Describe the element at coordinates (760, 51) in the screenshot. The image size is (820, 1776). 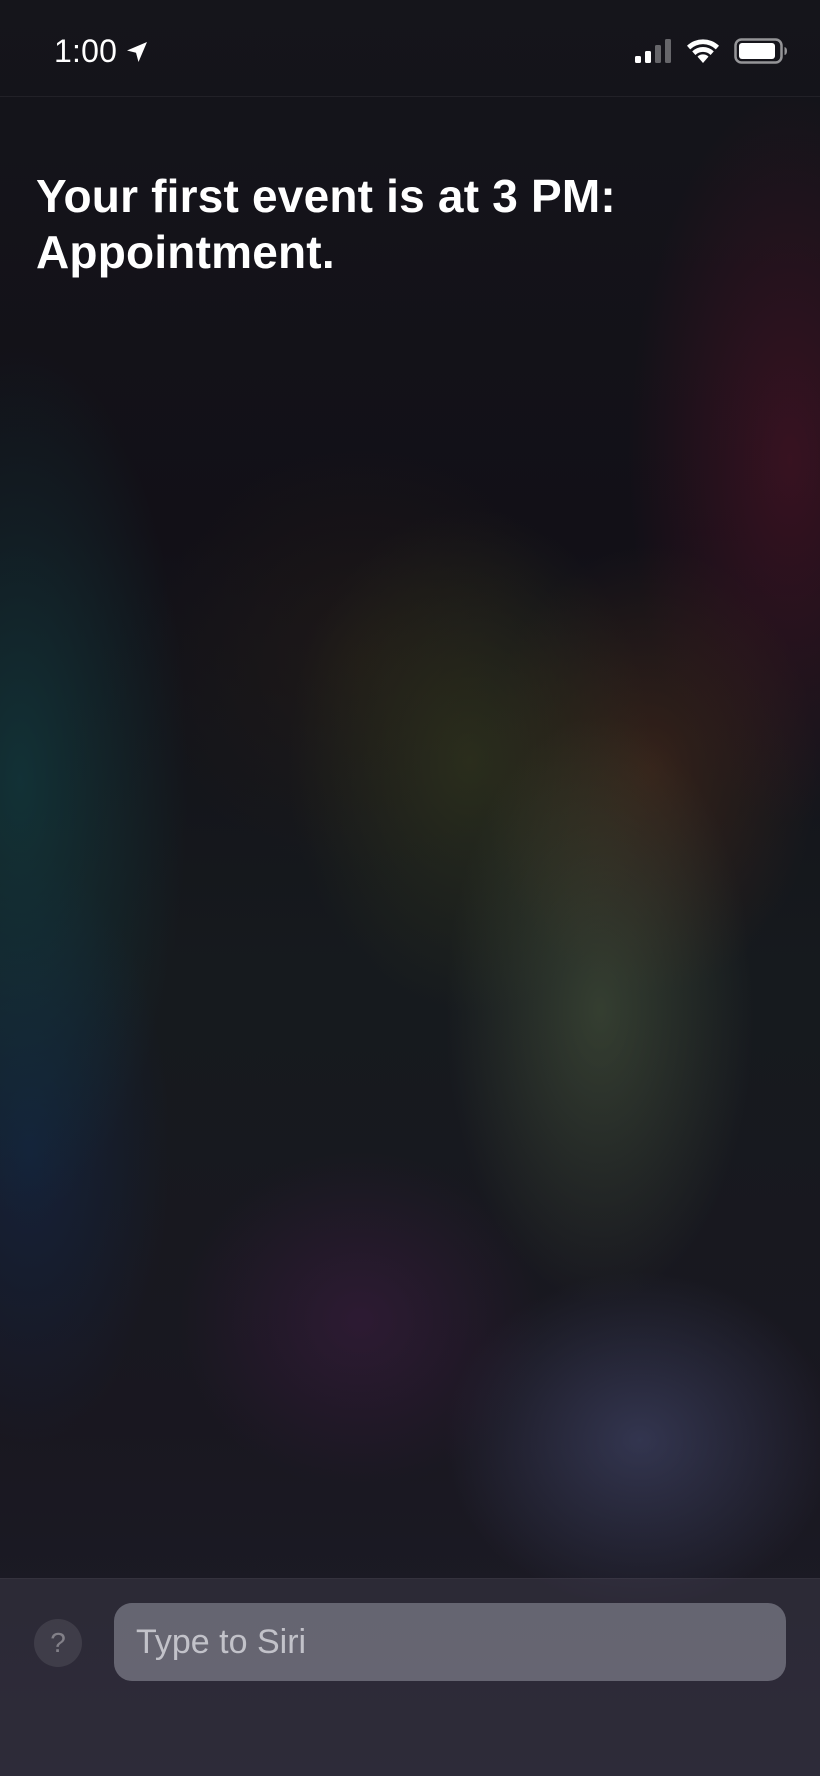
I see `battery-icon` at that location.